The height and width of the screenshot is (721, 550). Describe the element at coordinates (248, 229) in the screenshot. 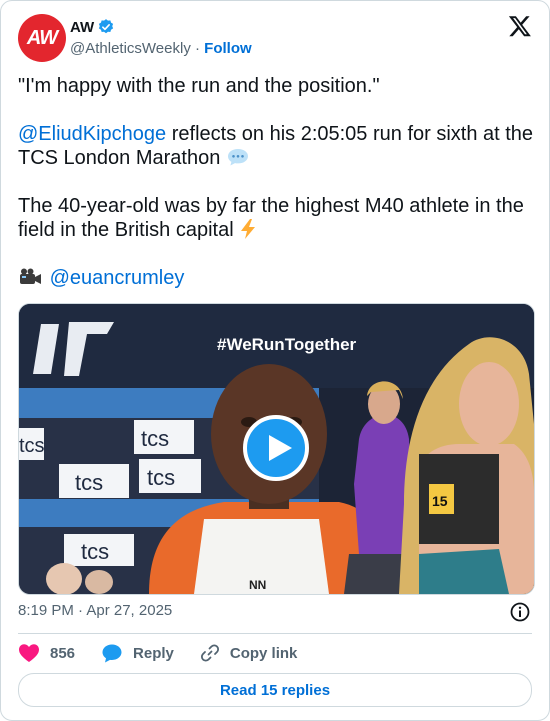

I see `lightning-emoji-icon` at that location.